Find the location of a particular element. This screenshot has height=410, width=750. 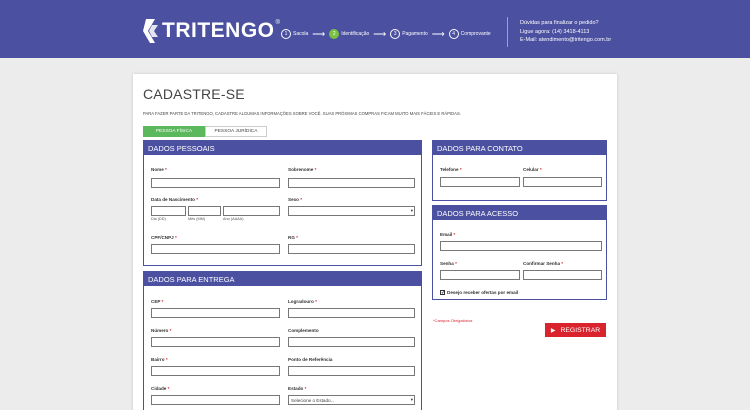

complemento-label: Complemento is located at coordinates (303, 330).